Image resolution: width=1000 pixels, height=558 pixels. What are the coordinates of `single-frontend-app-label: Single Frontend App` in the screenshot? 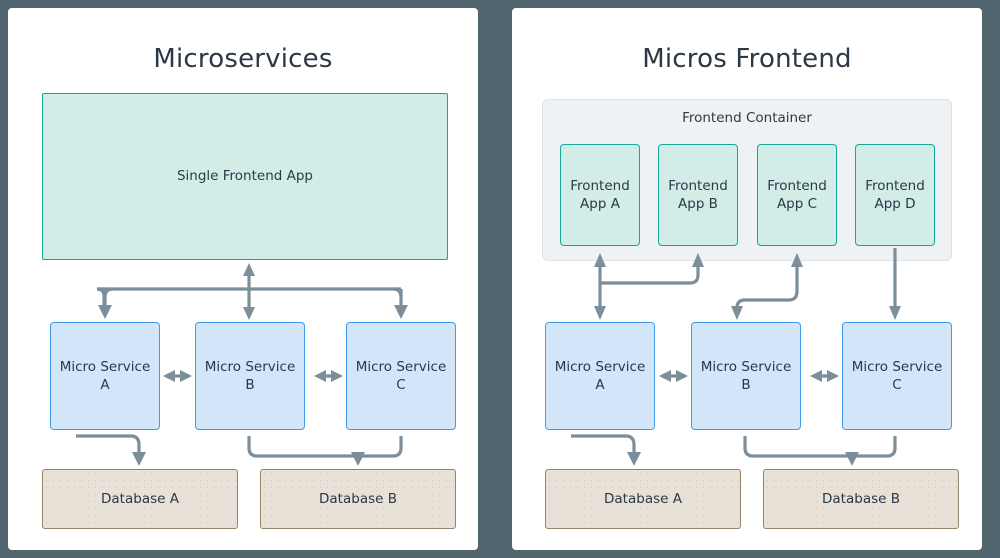 It's located at (245, 176).